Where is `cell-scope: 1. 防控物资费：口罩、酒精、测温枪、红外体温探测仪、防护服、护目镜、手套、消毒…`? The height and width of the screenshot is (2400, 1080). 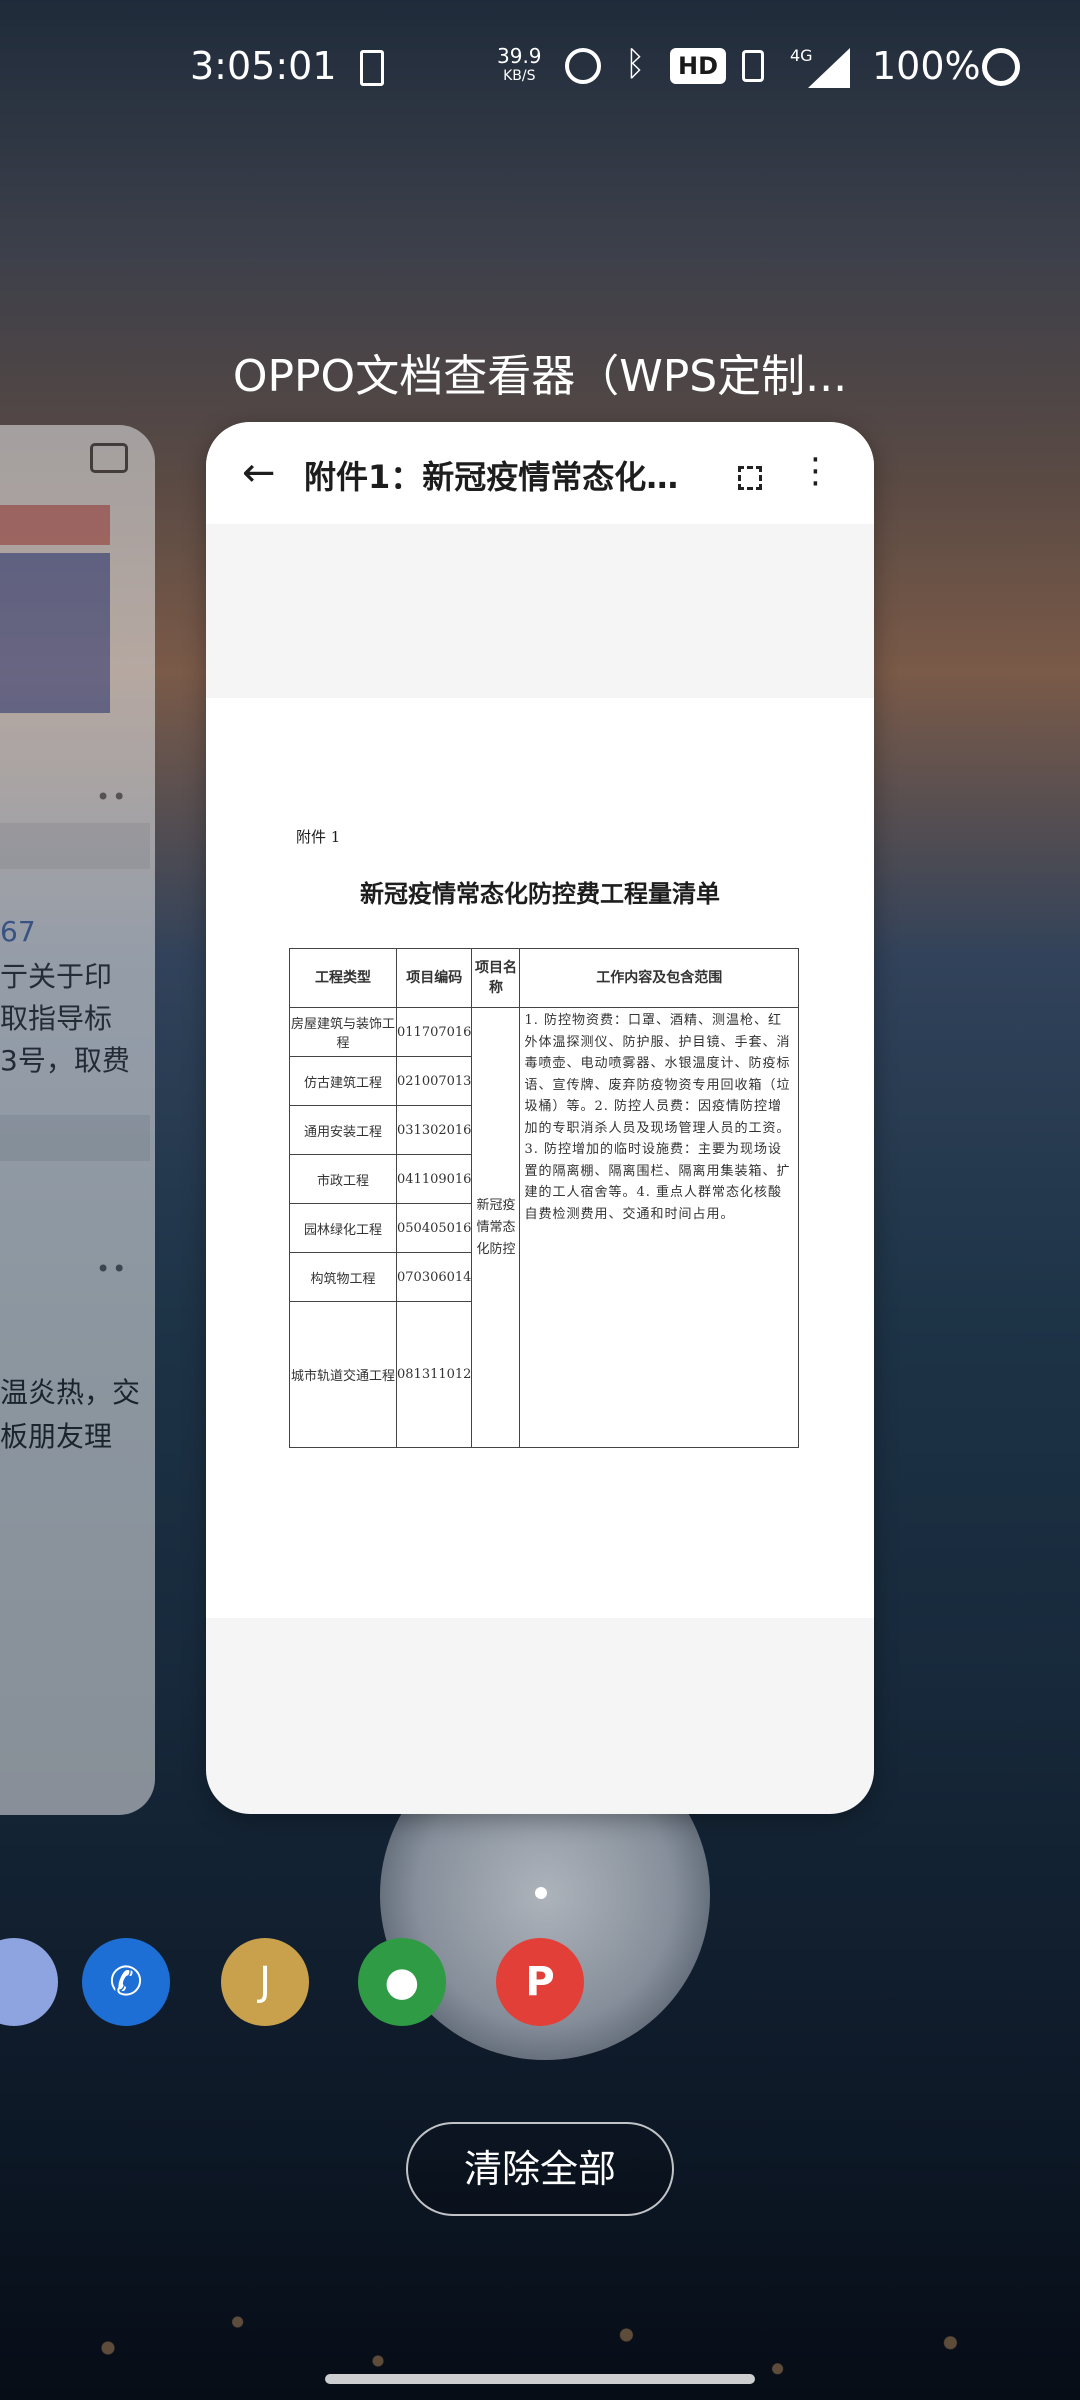
cell-scope: 1. 防控物资费：口罩、酒精、测温枪、红外体温探测仪、防护服、护目镜、手套、消毒… is located at coordinates (659, 1227).